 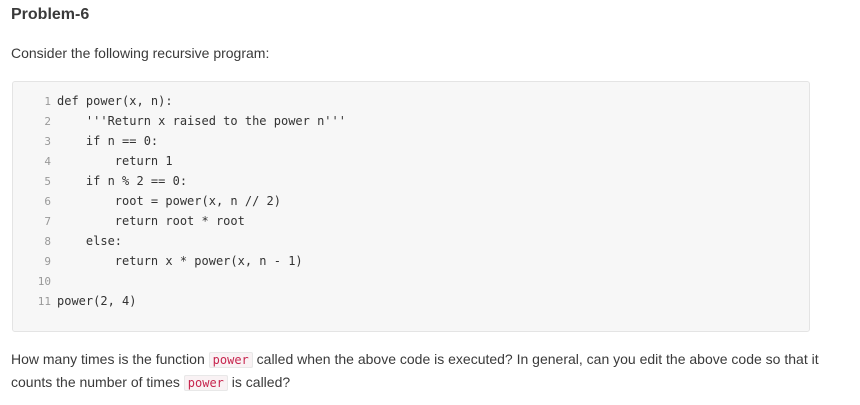 What do you see at coordinates (44, 281) in the screenshot?
I see `line-number: 10` at bounding box center [44, 281].